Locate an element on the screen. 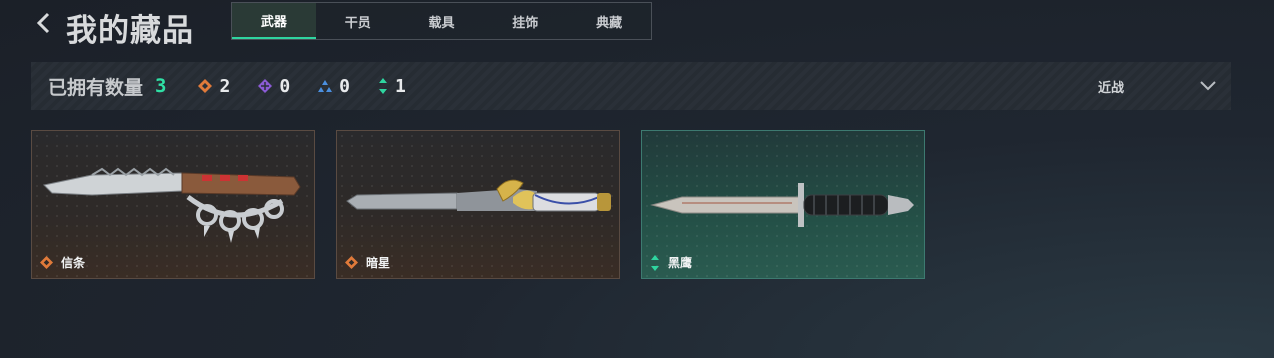 The image size is (1274, 358). rarity-purple: 0 is located at coordinates (274, 86).